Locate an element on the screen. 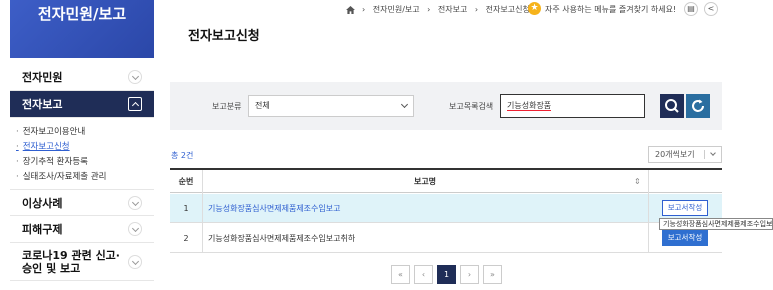 This screenshot has height=290, width=773. search-icon is located at coordinates (672, 106).